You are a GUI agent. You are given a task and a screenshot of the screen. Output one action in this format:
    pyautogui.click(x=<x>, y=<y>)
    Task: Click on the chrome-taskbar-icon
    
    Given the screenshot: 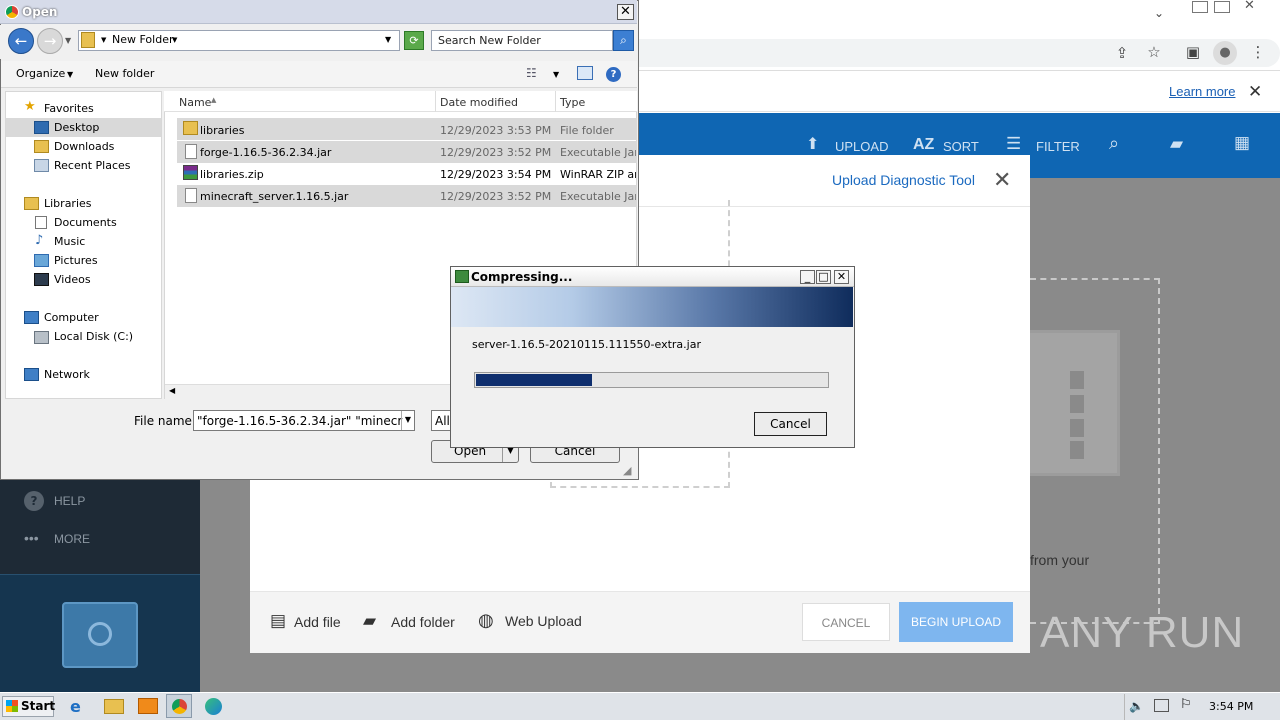 What is the action you would take?
    pyautogui.click(x=179, y=706)
    